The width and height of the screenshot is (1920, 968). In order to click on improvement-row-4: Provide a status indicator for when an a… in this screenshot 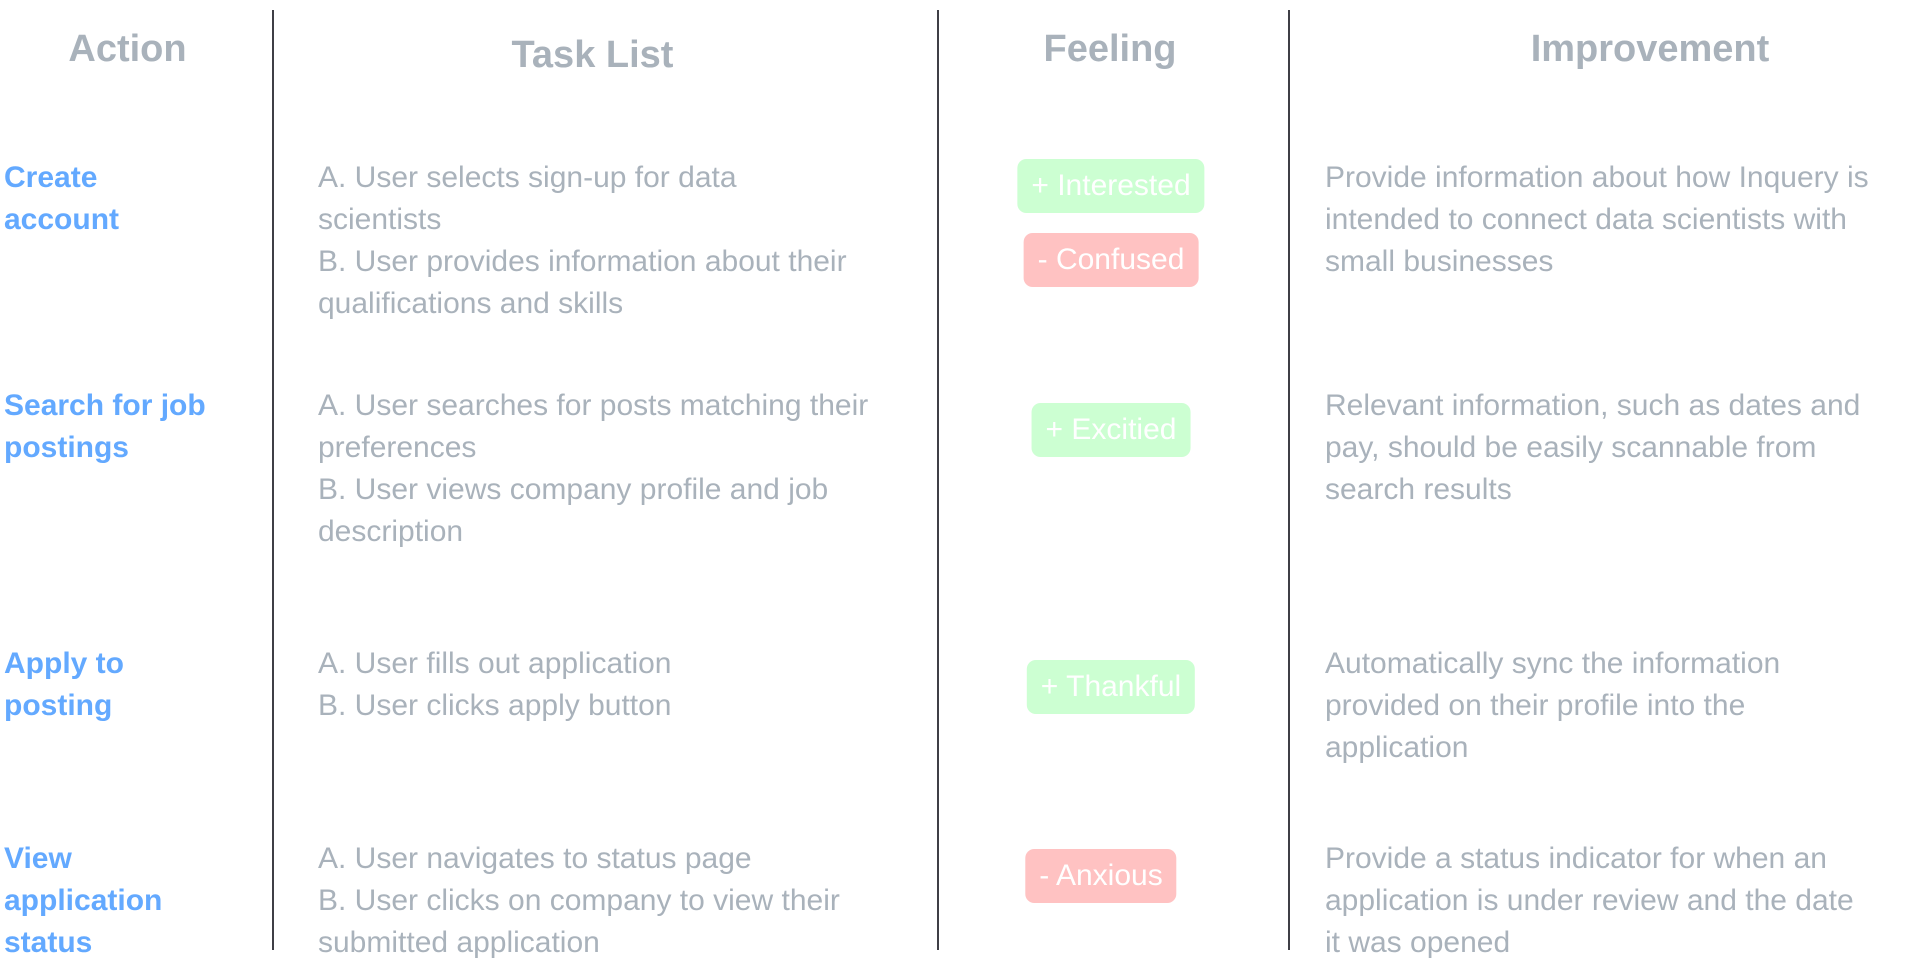, I will do `click(1589, 900)`.